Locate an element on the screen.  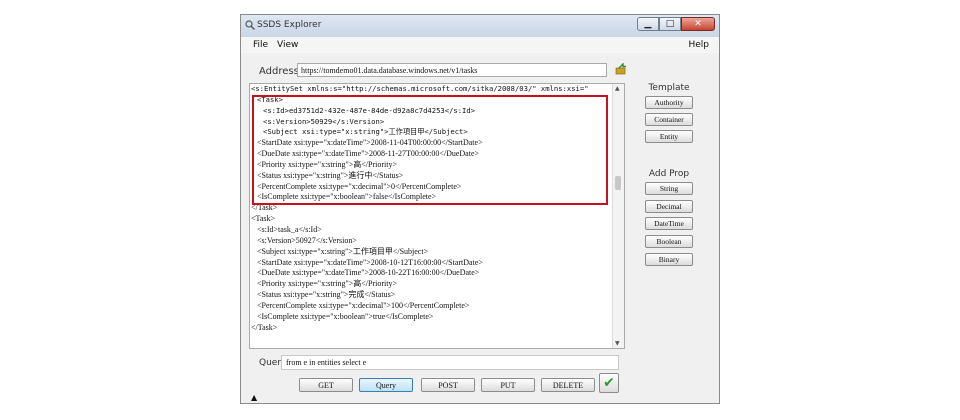
vertical-scrollbar: ▲ ▼ is located at coordinates (618, 216).